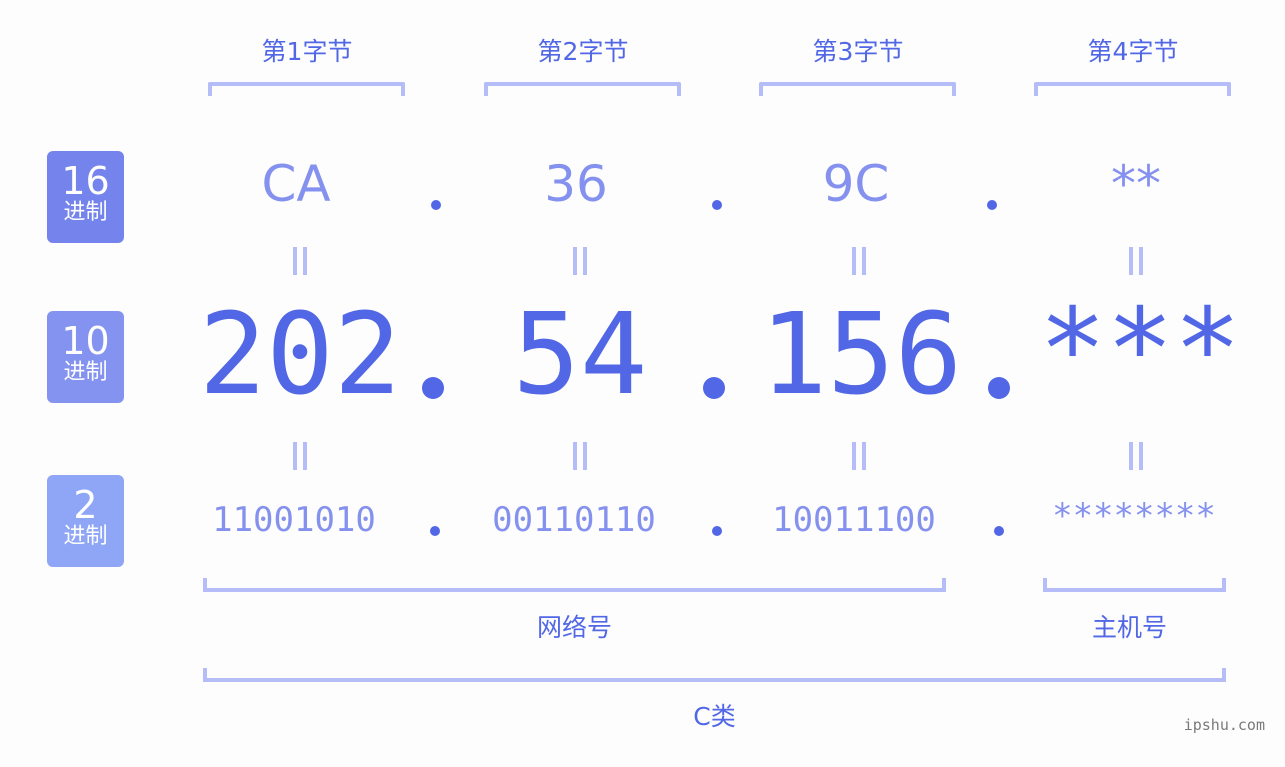  Describe the element at coordinates (580, 355) in the screenshot. I see `dec-byte-2: 54` at that location.